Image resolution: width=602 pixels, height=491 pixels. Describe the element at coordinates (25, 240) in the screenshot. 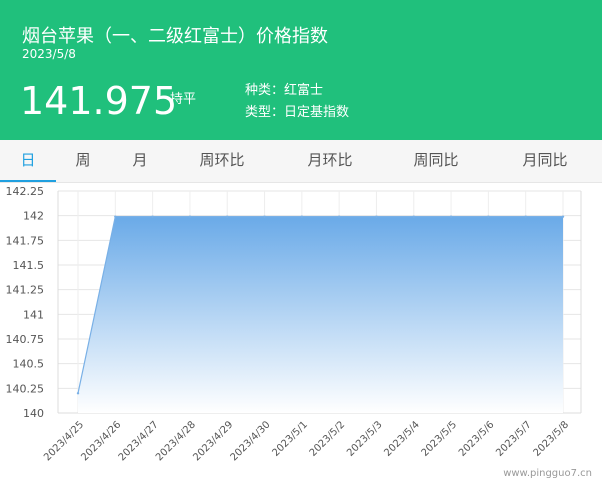

I see `y-tick-label: 141.75` at that location.